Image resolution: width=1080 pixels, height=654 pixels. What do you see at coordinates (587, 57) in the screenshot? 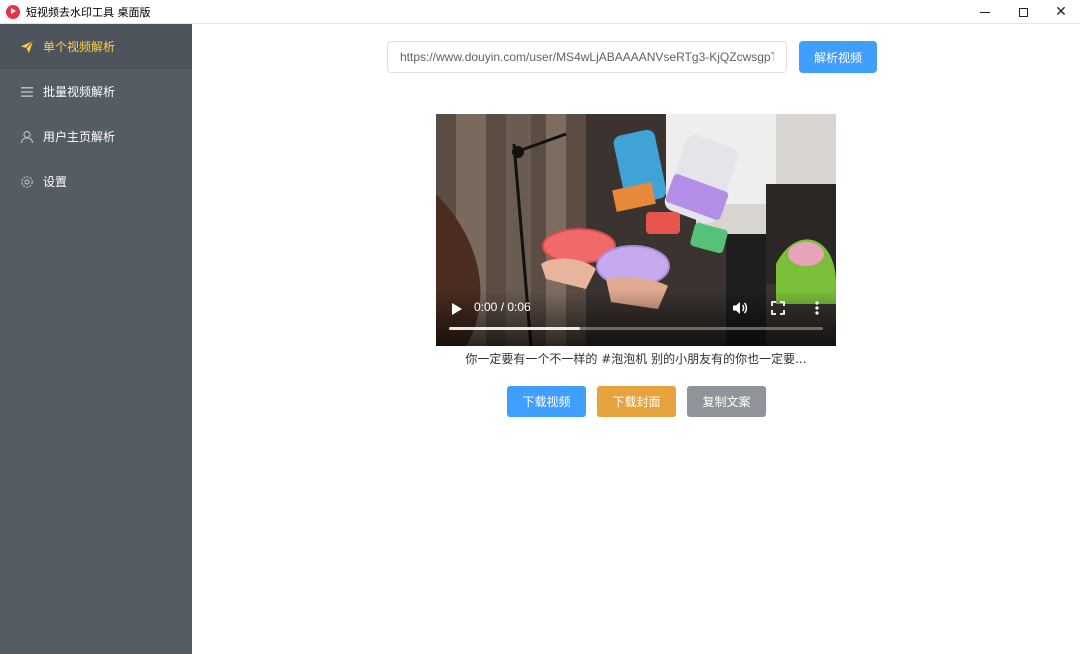
I see `video-url-input` at bounding box center [587, 57].